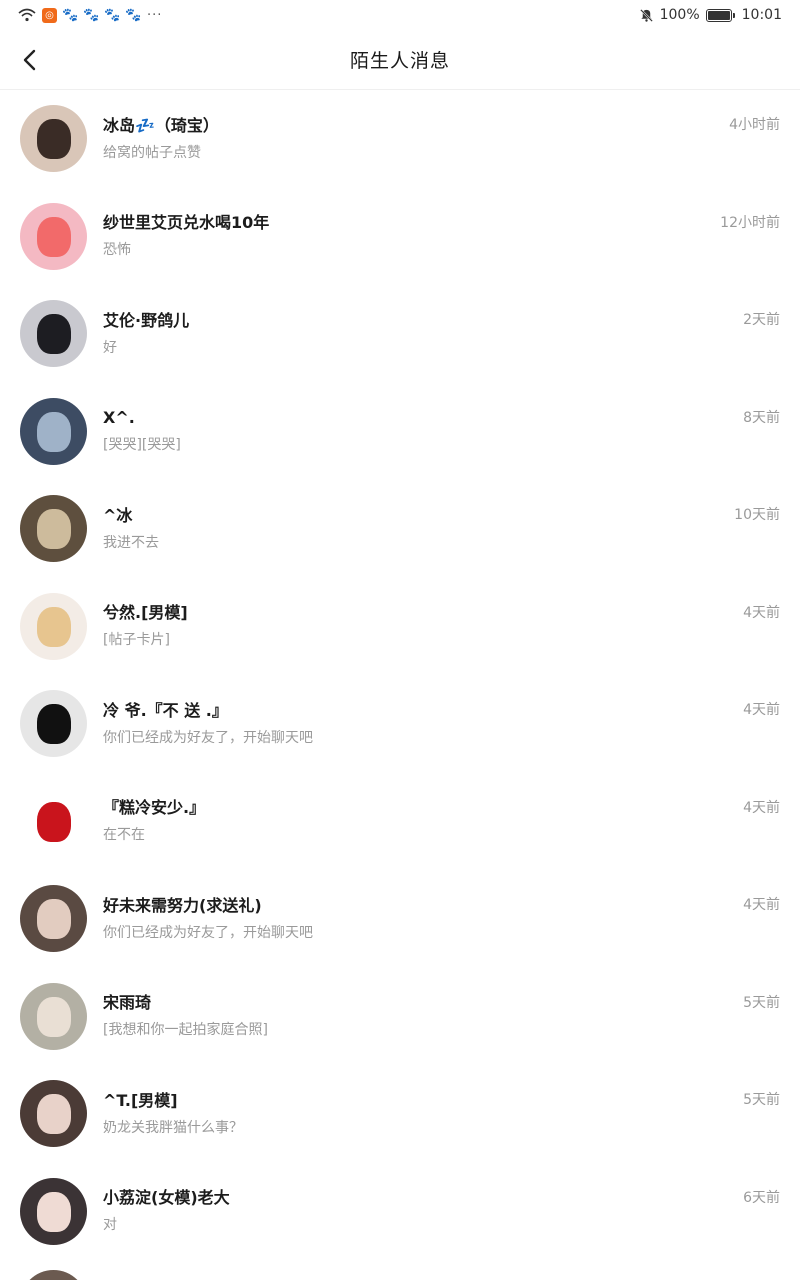  I want to click on conversation-item: 兮然.[男模] [帖子卡片] 4天前, so click(400, 627).